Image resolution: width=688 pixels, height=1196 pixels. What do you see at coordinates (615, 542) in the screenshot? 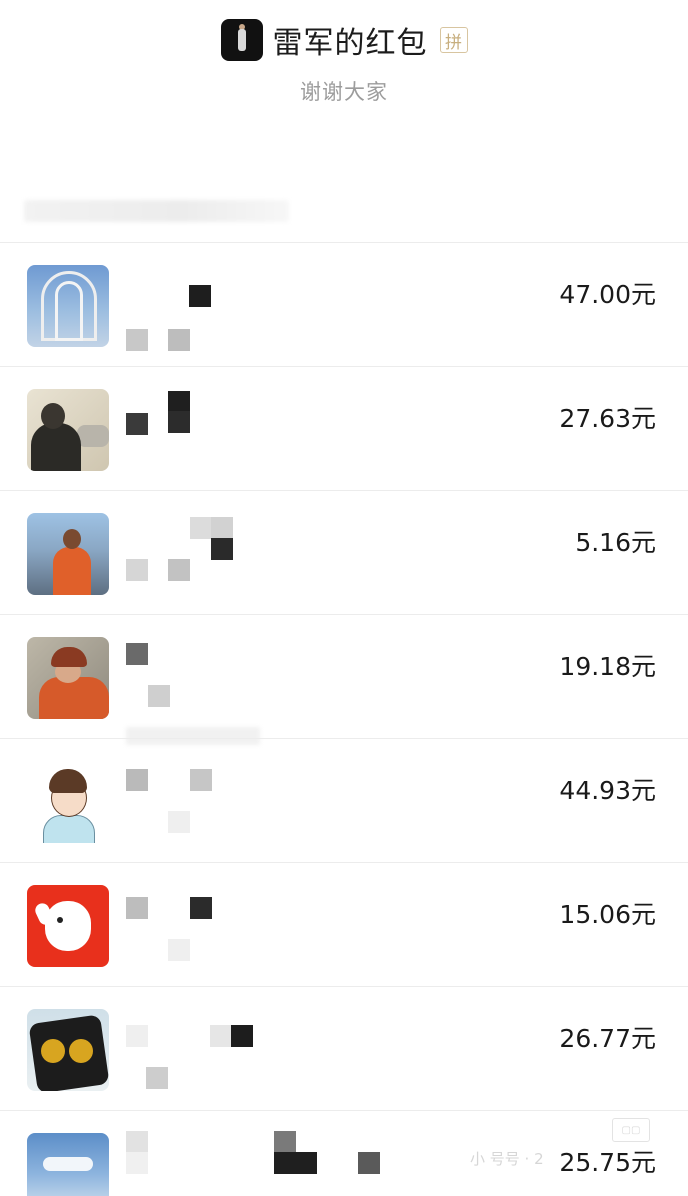
I see `amount-text: 5.16元` at bounding box center [615, 542].